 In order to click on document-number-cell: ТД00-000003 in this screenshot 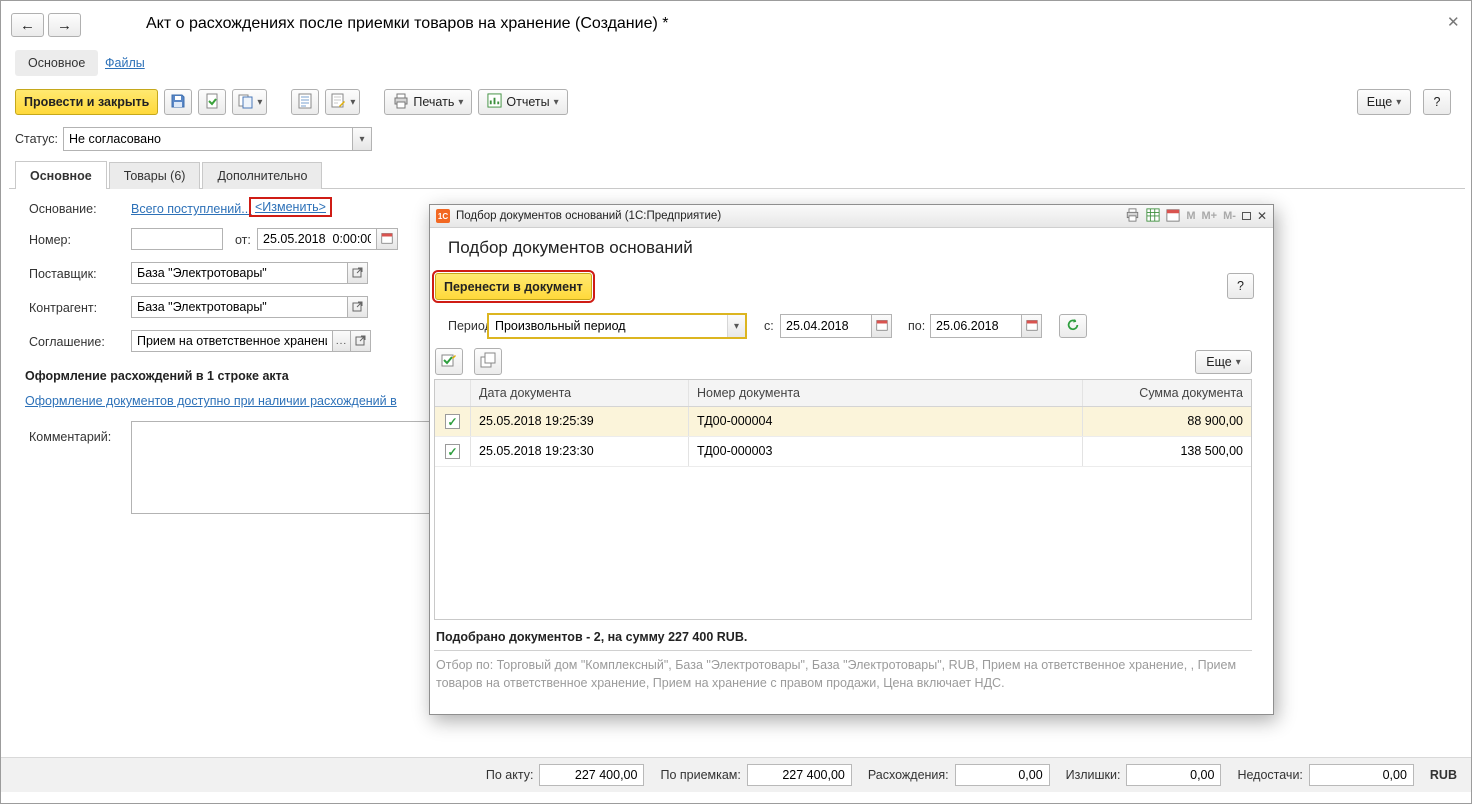, I will do `click(886, 451)`.